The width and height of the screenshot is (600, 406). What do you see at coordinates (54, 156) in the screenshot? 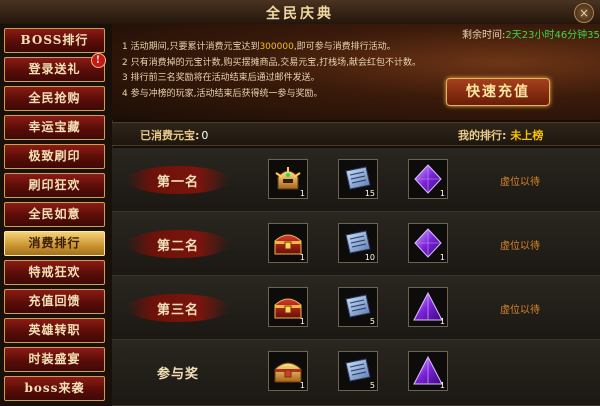
I see `sidebar-item-ultimate-seal: 极致刷印` at bounding box center [54, 156].